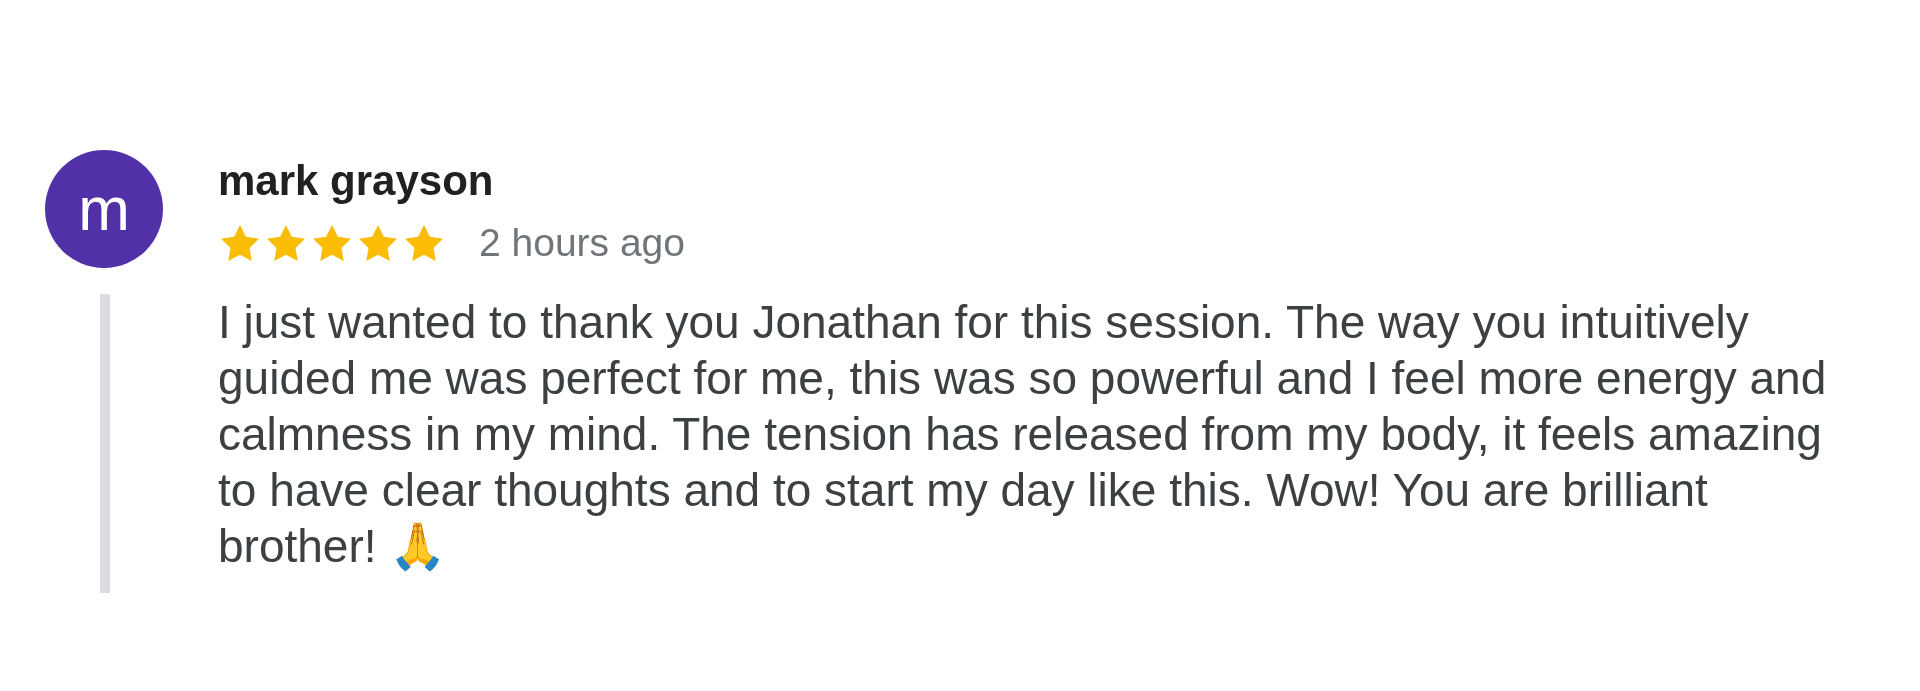 The height and width of the screenshot is (691, 1920). I want to click on review-time: 2 hours ago, so click(582, 243).